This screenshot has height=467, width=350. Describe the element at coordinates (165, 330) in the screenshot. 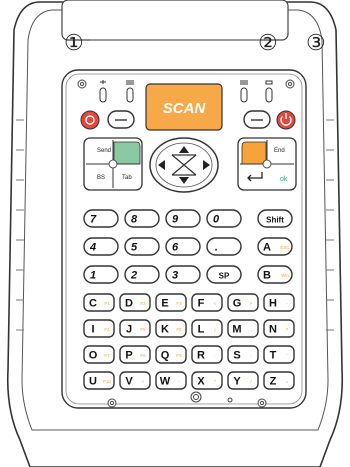

I see `key-main-label: K` at that location.